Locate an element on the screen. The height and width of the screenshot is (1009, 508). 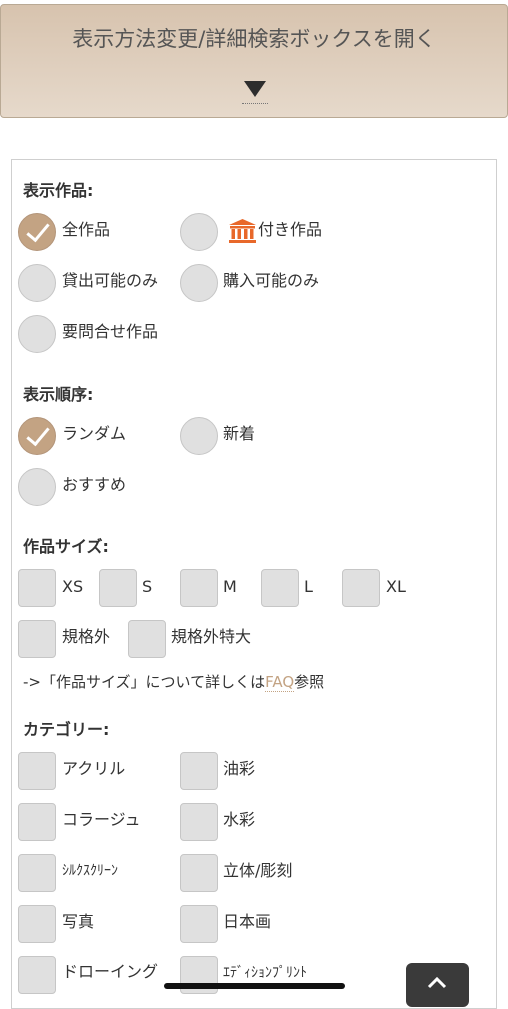
radio-inquiry-works-label: 要問合せ作品 is located at coordinates (110, 331).